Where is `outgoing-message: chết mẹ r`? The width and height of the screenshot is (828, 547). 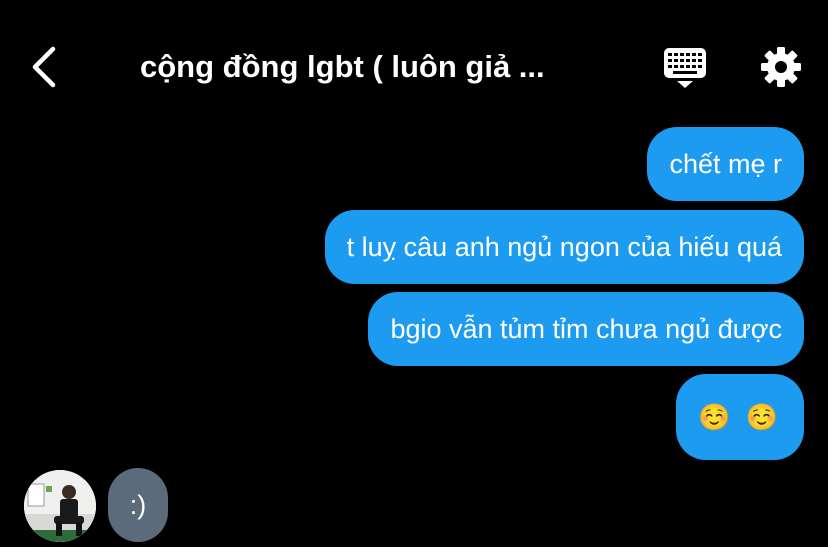
outgoing-message: chết mẹ r is located at coordinates (725, 164).